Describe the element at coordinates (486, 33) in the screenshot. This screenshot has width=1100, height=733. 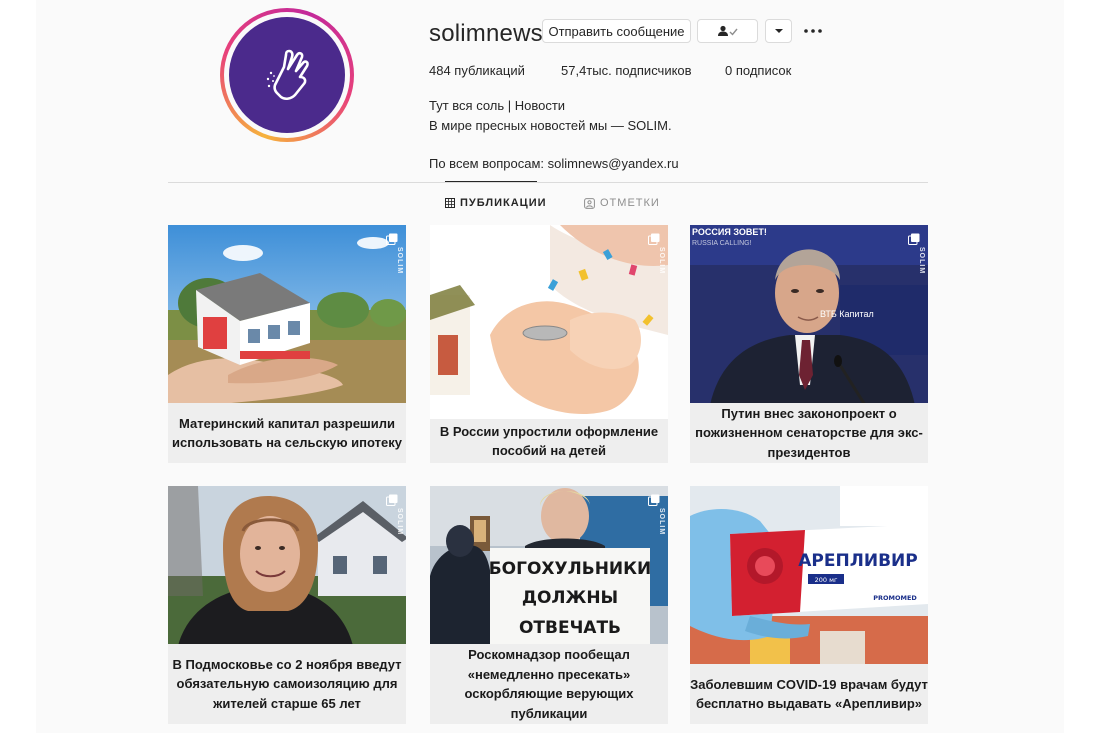
I see `username: solimnews` at that location.